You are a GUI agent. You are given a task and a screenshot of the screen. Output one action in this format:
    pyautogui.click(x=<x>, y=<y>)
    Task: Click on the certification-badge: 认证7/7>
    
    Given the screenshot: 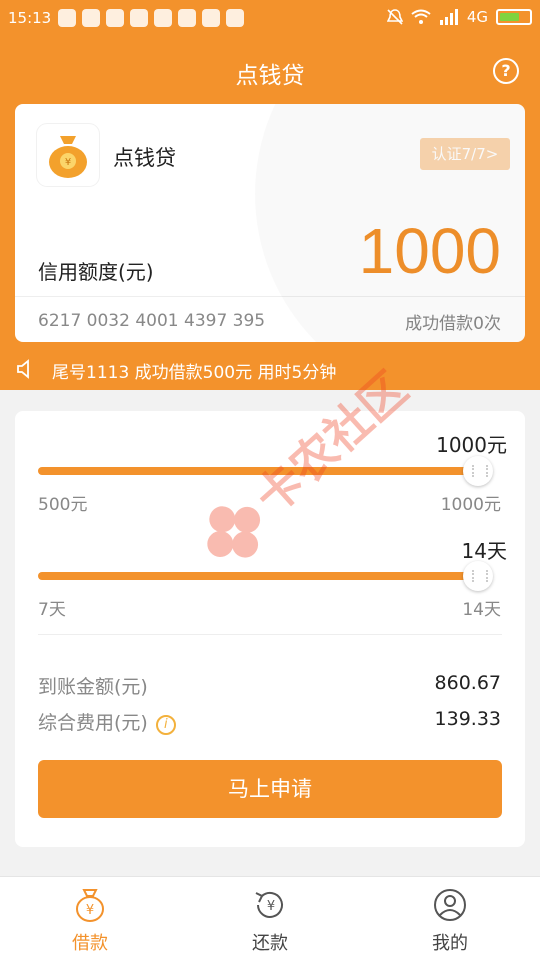 What is the action you would take?
    pyautogui.click(x=465, y=154)
    